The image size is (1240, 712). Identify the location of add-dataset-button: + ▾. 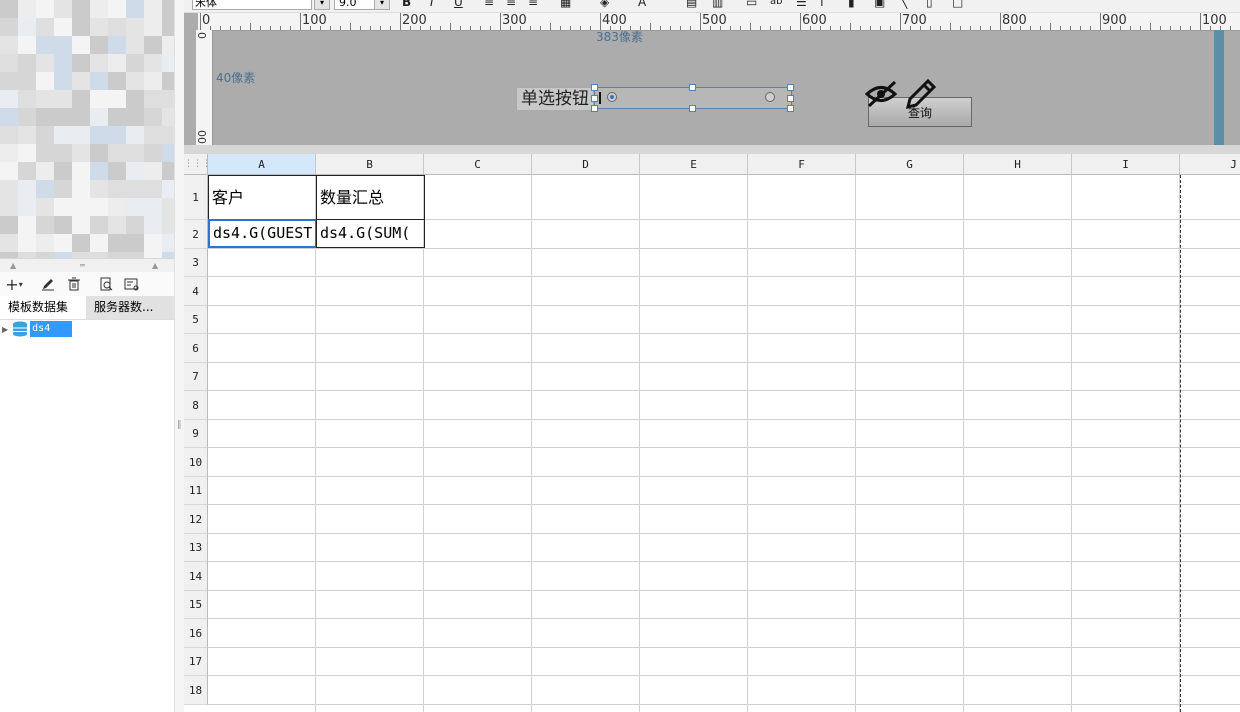
(14, 284).